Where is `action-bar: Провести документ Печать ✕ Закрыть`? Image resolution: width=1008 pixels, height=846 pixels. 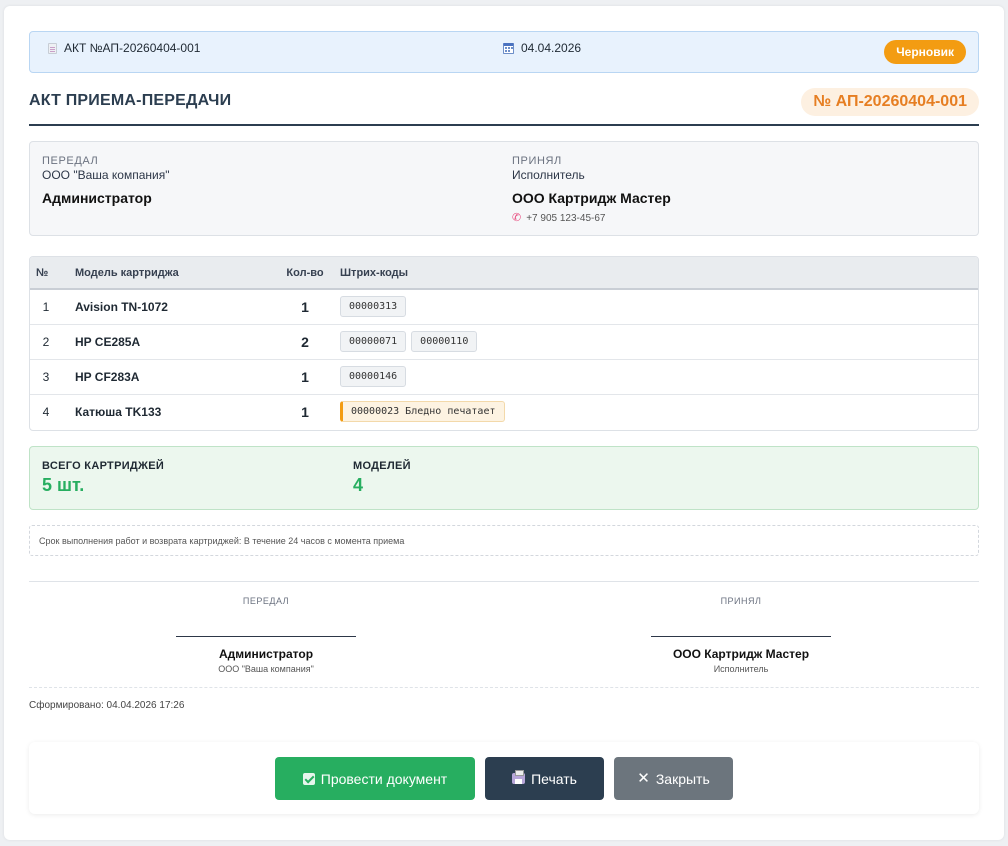
action-bar: Провести документ Печать ✕ Закрыть is located at coordinates (504, 778).